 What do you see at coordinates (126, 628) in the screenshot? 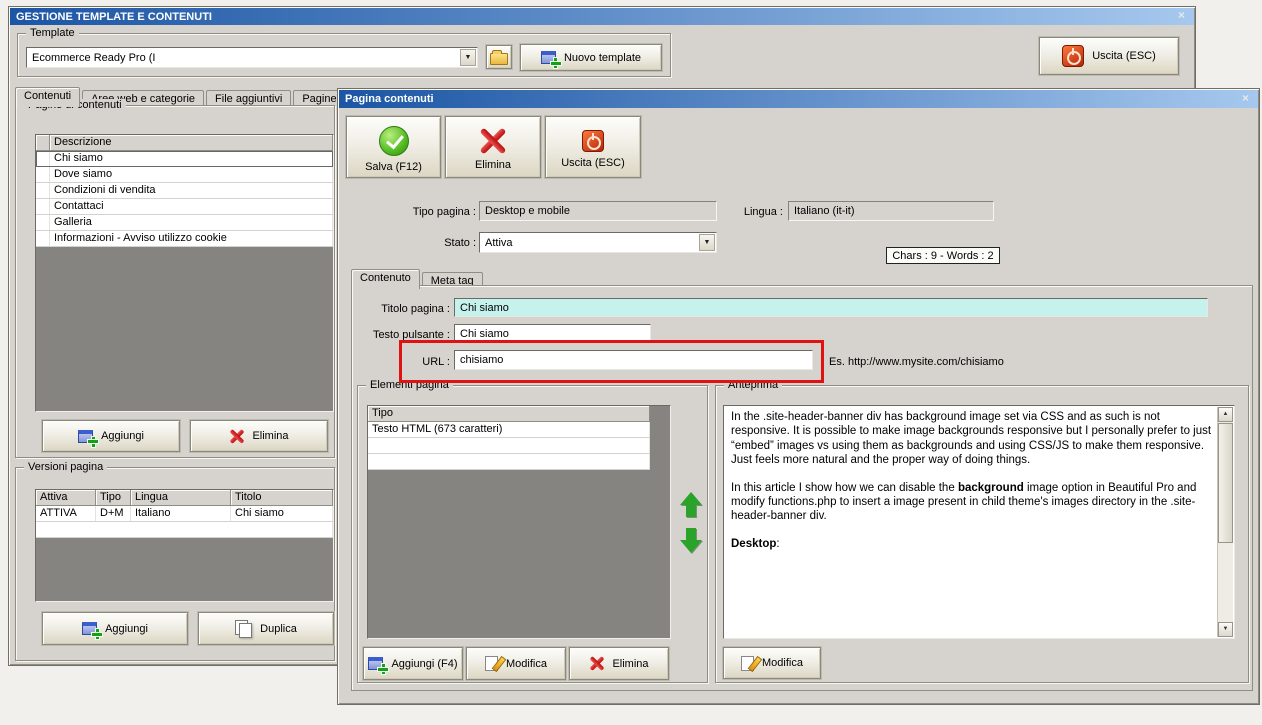
I see `aggiungi-versione-label: Aggiungi` at bounding box center [126, 628].